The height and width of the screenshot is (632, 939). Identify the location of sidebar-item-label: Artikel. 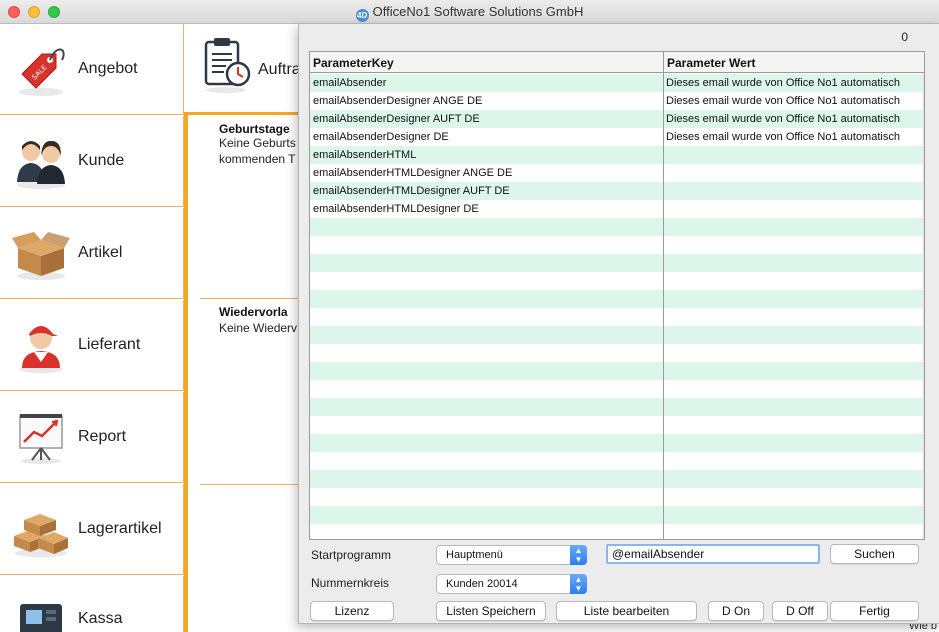
(100, 252).